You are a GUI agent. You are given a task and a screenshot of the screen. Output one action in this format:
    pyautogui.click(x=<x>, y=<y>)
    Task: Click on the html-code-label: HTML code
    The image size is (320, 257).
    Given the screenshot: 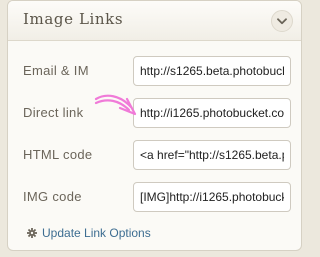 What is the action you would take?
    pyautogui.click(x=58, y=154)
    